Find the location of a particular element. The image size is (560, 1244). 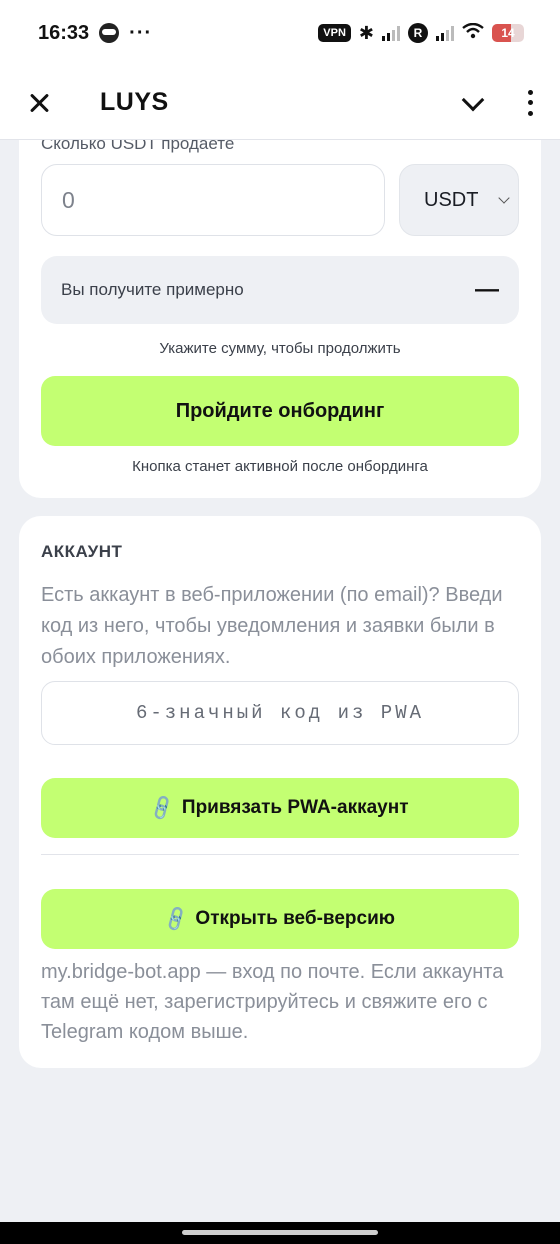

battery-level: 14 is located at coordinates (508, 33).